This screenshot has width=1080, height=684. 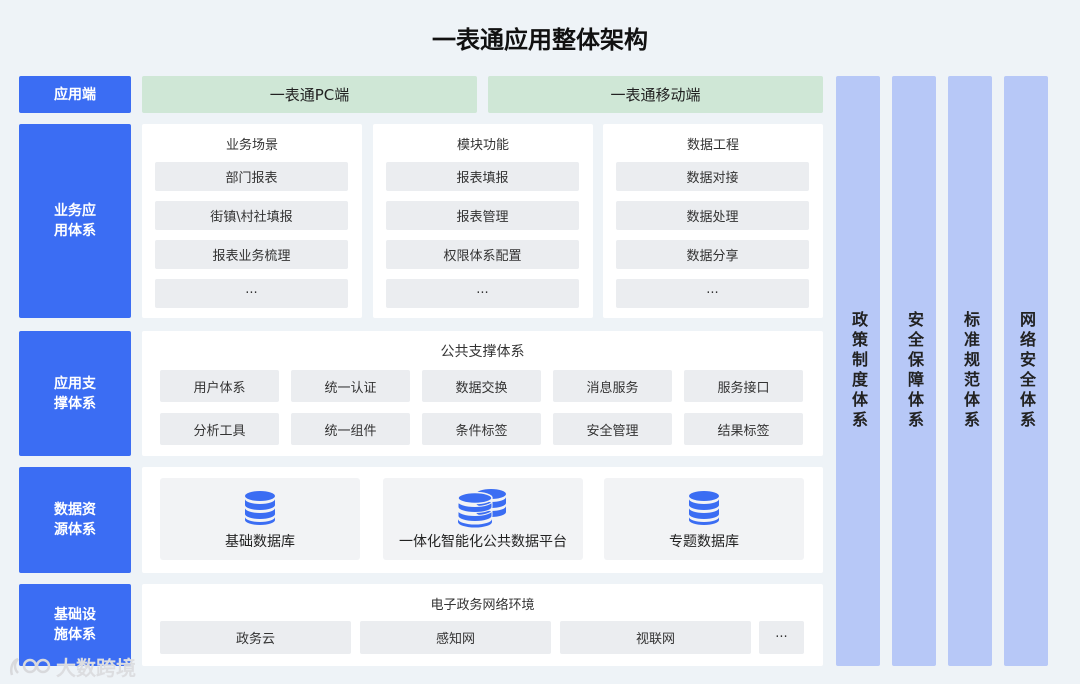 I want to click on watermark: 大数跨境, so click(x=72, y=666).